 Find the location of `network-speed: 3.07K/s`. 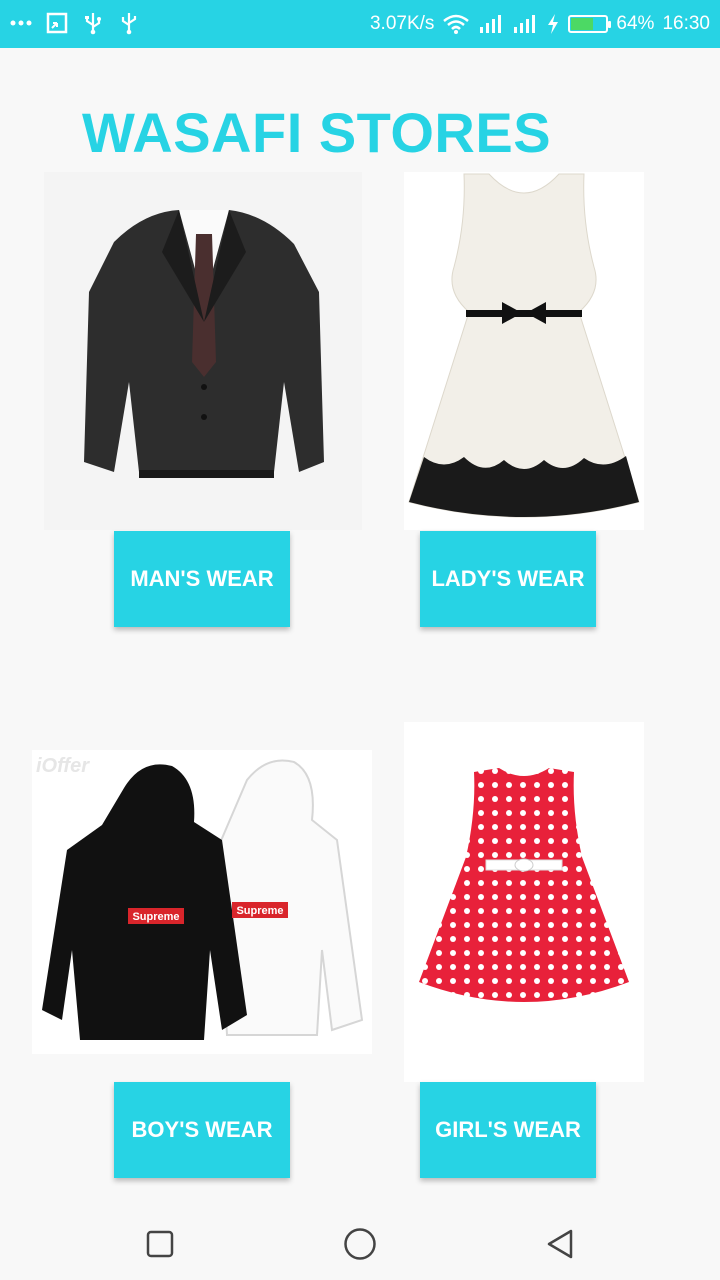

network-speed: 3.07K/s is located at coordinates (402, 23).